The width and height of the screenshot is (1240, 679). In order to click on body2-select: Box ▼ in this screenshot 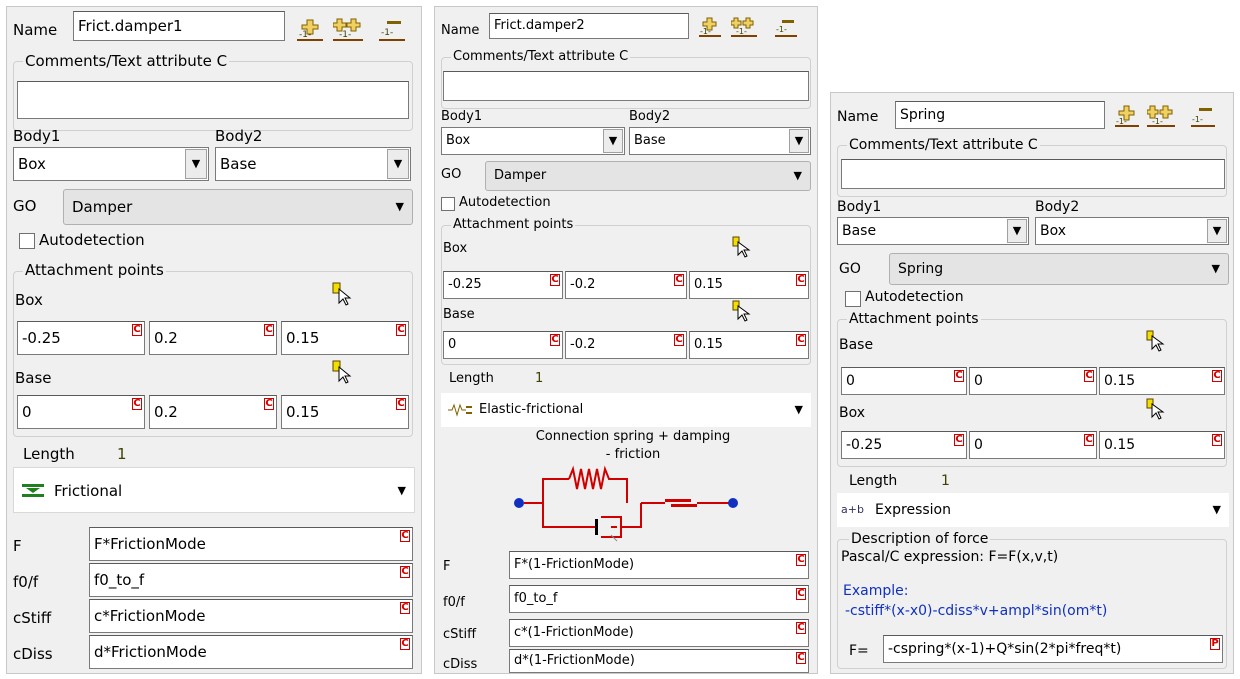, I will do `click(1132, 231)`.